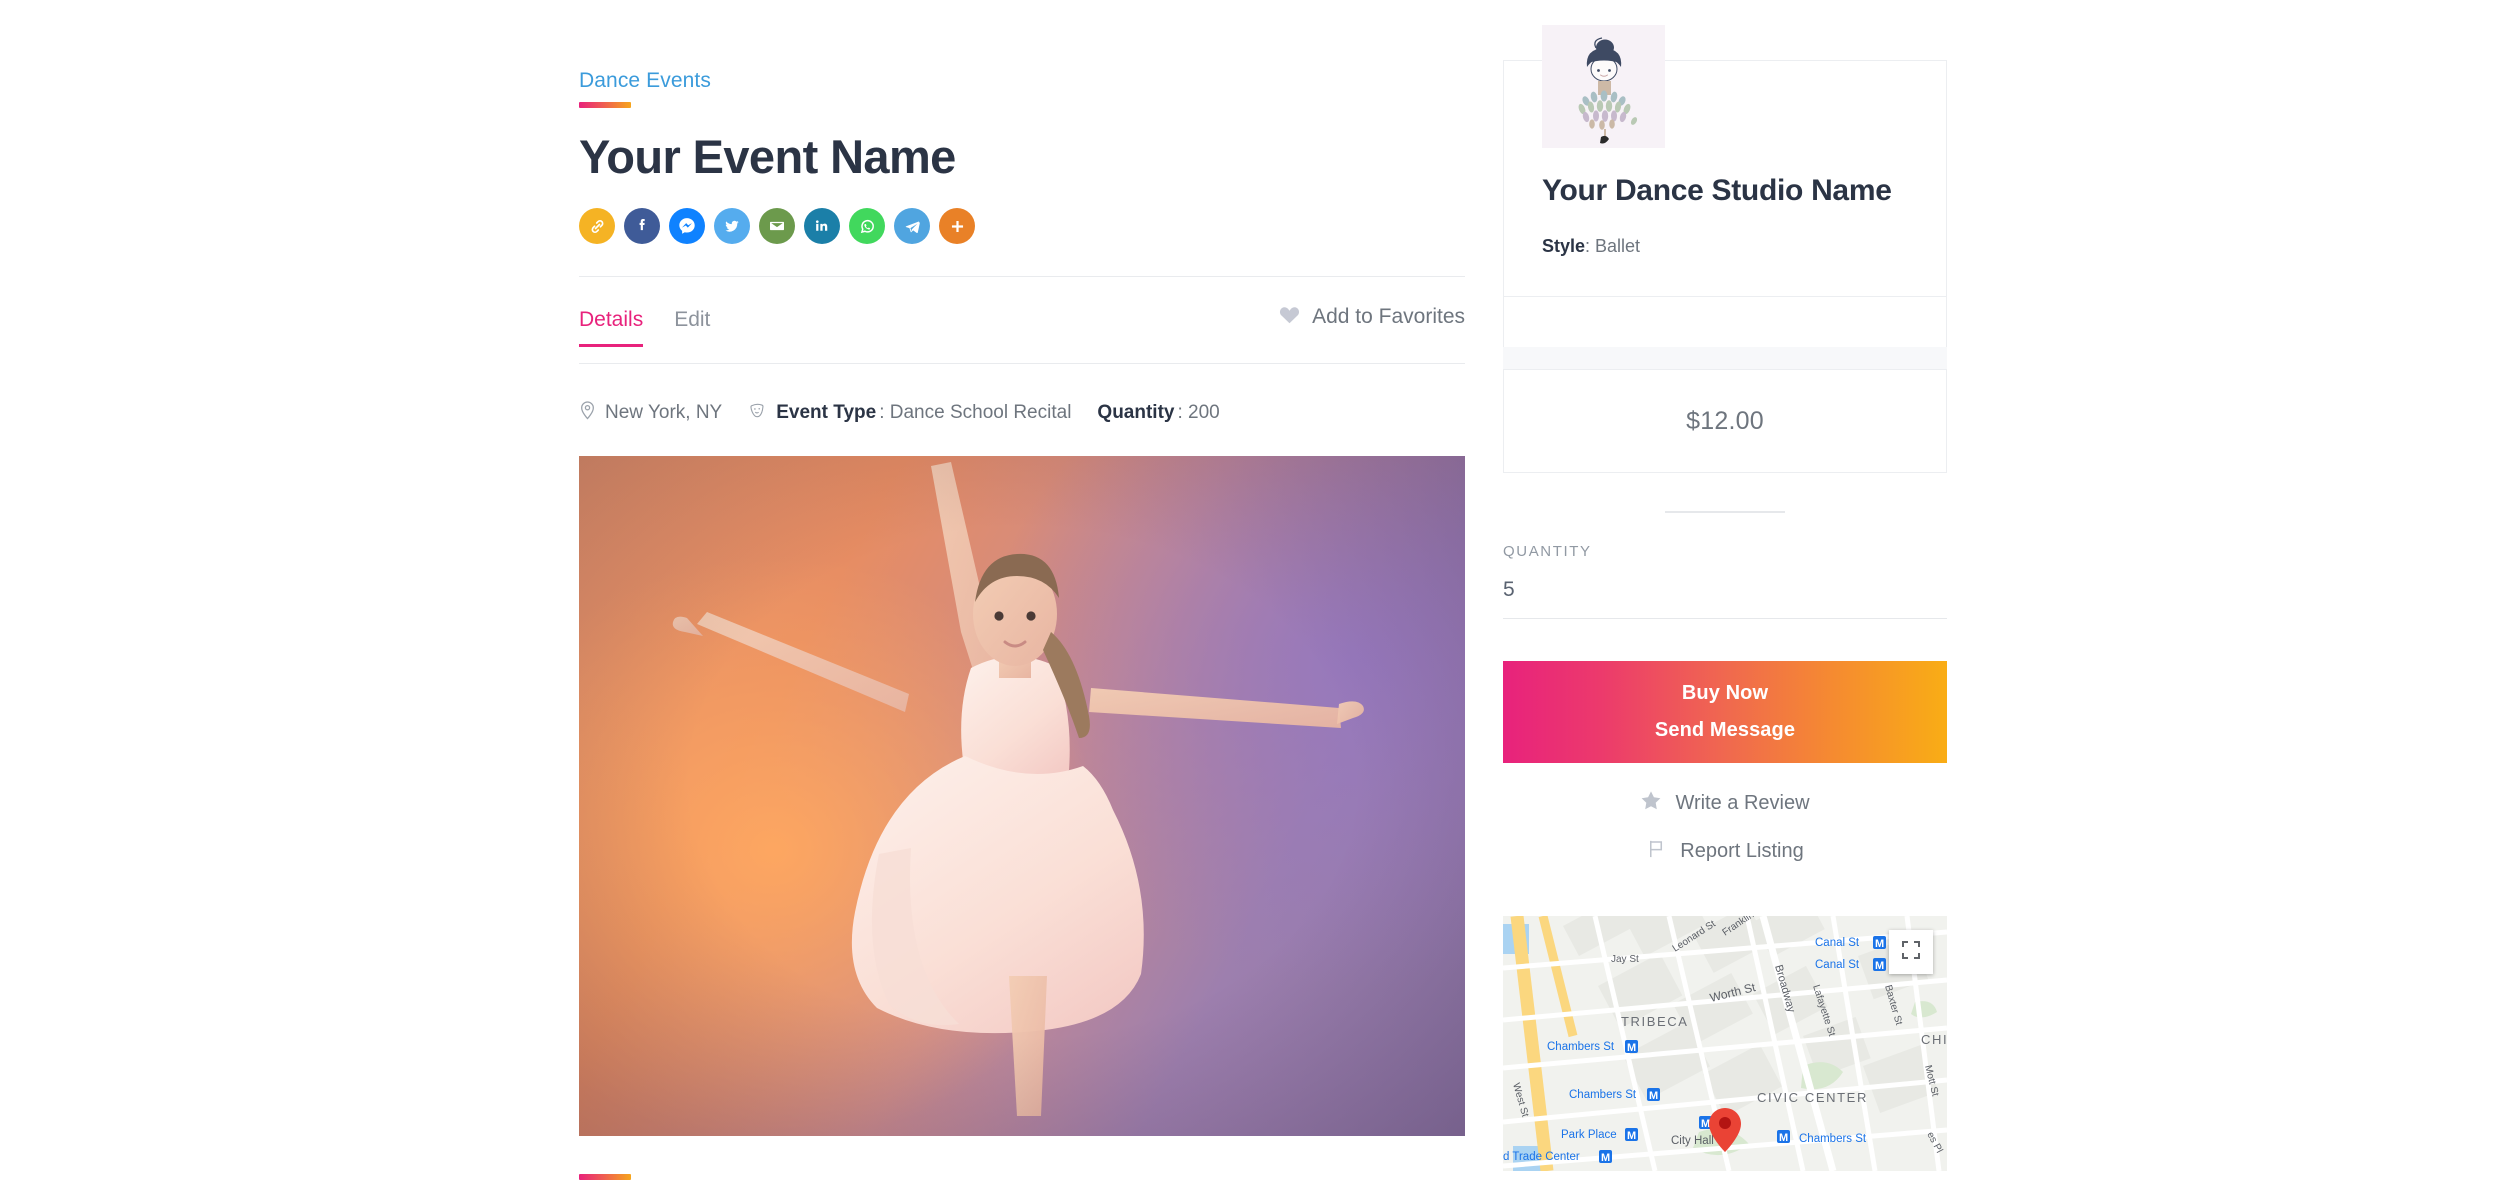 Image resolution: width=2503 pixels, height=1192 pixels. Describe the element at coordinates (1725, 266) in the screenshot. I see `studio-style: Style: Ballet` at that location.